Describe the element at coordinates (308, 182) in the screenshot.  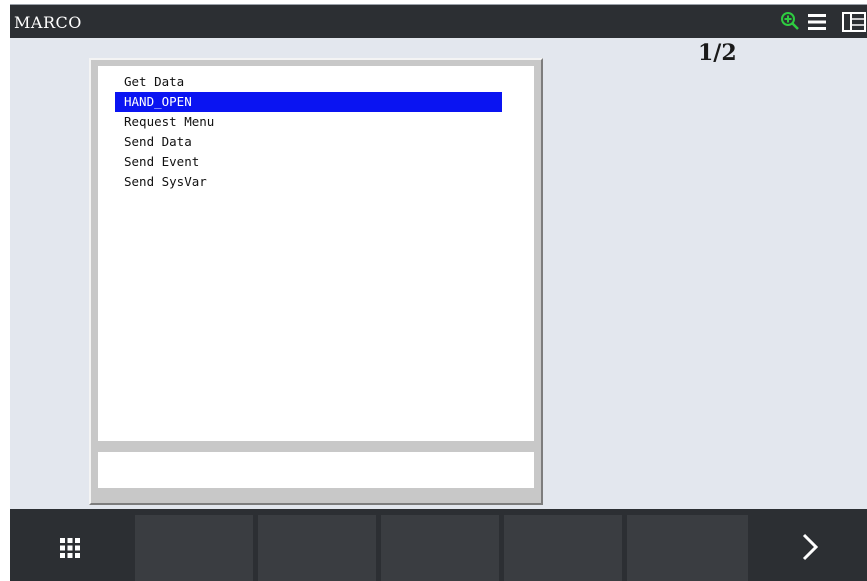
I see `menu-item-send-sysvar: Send SysVar` at that location.